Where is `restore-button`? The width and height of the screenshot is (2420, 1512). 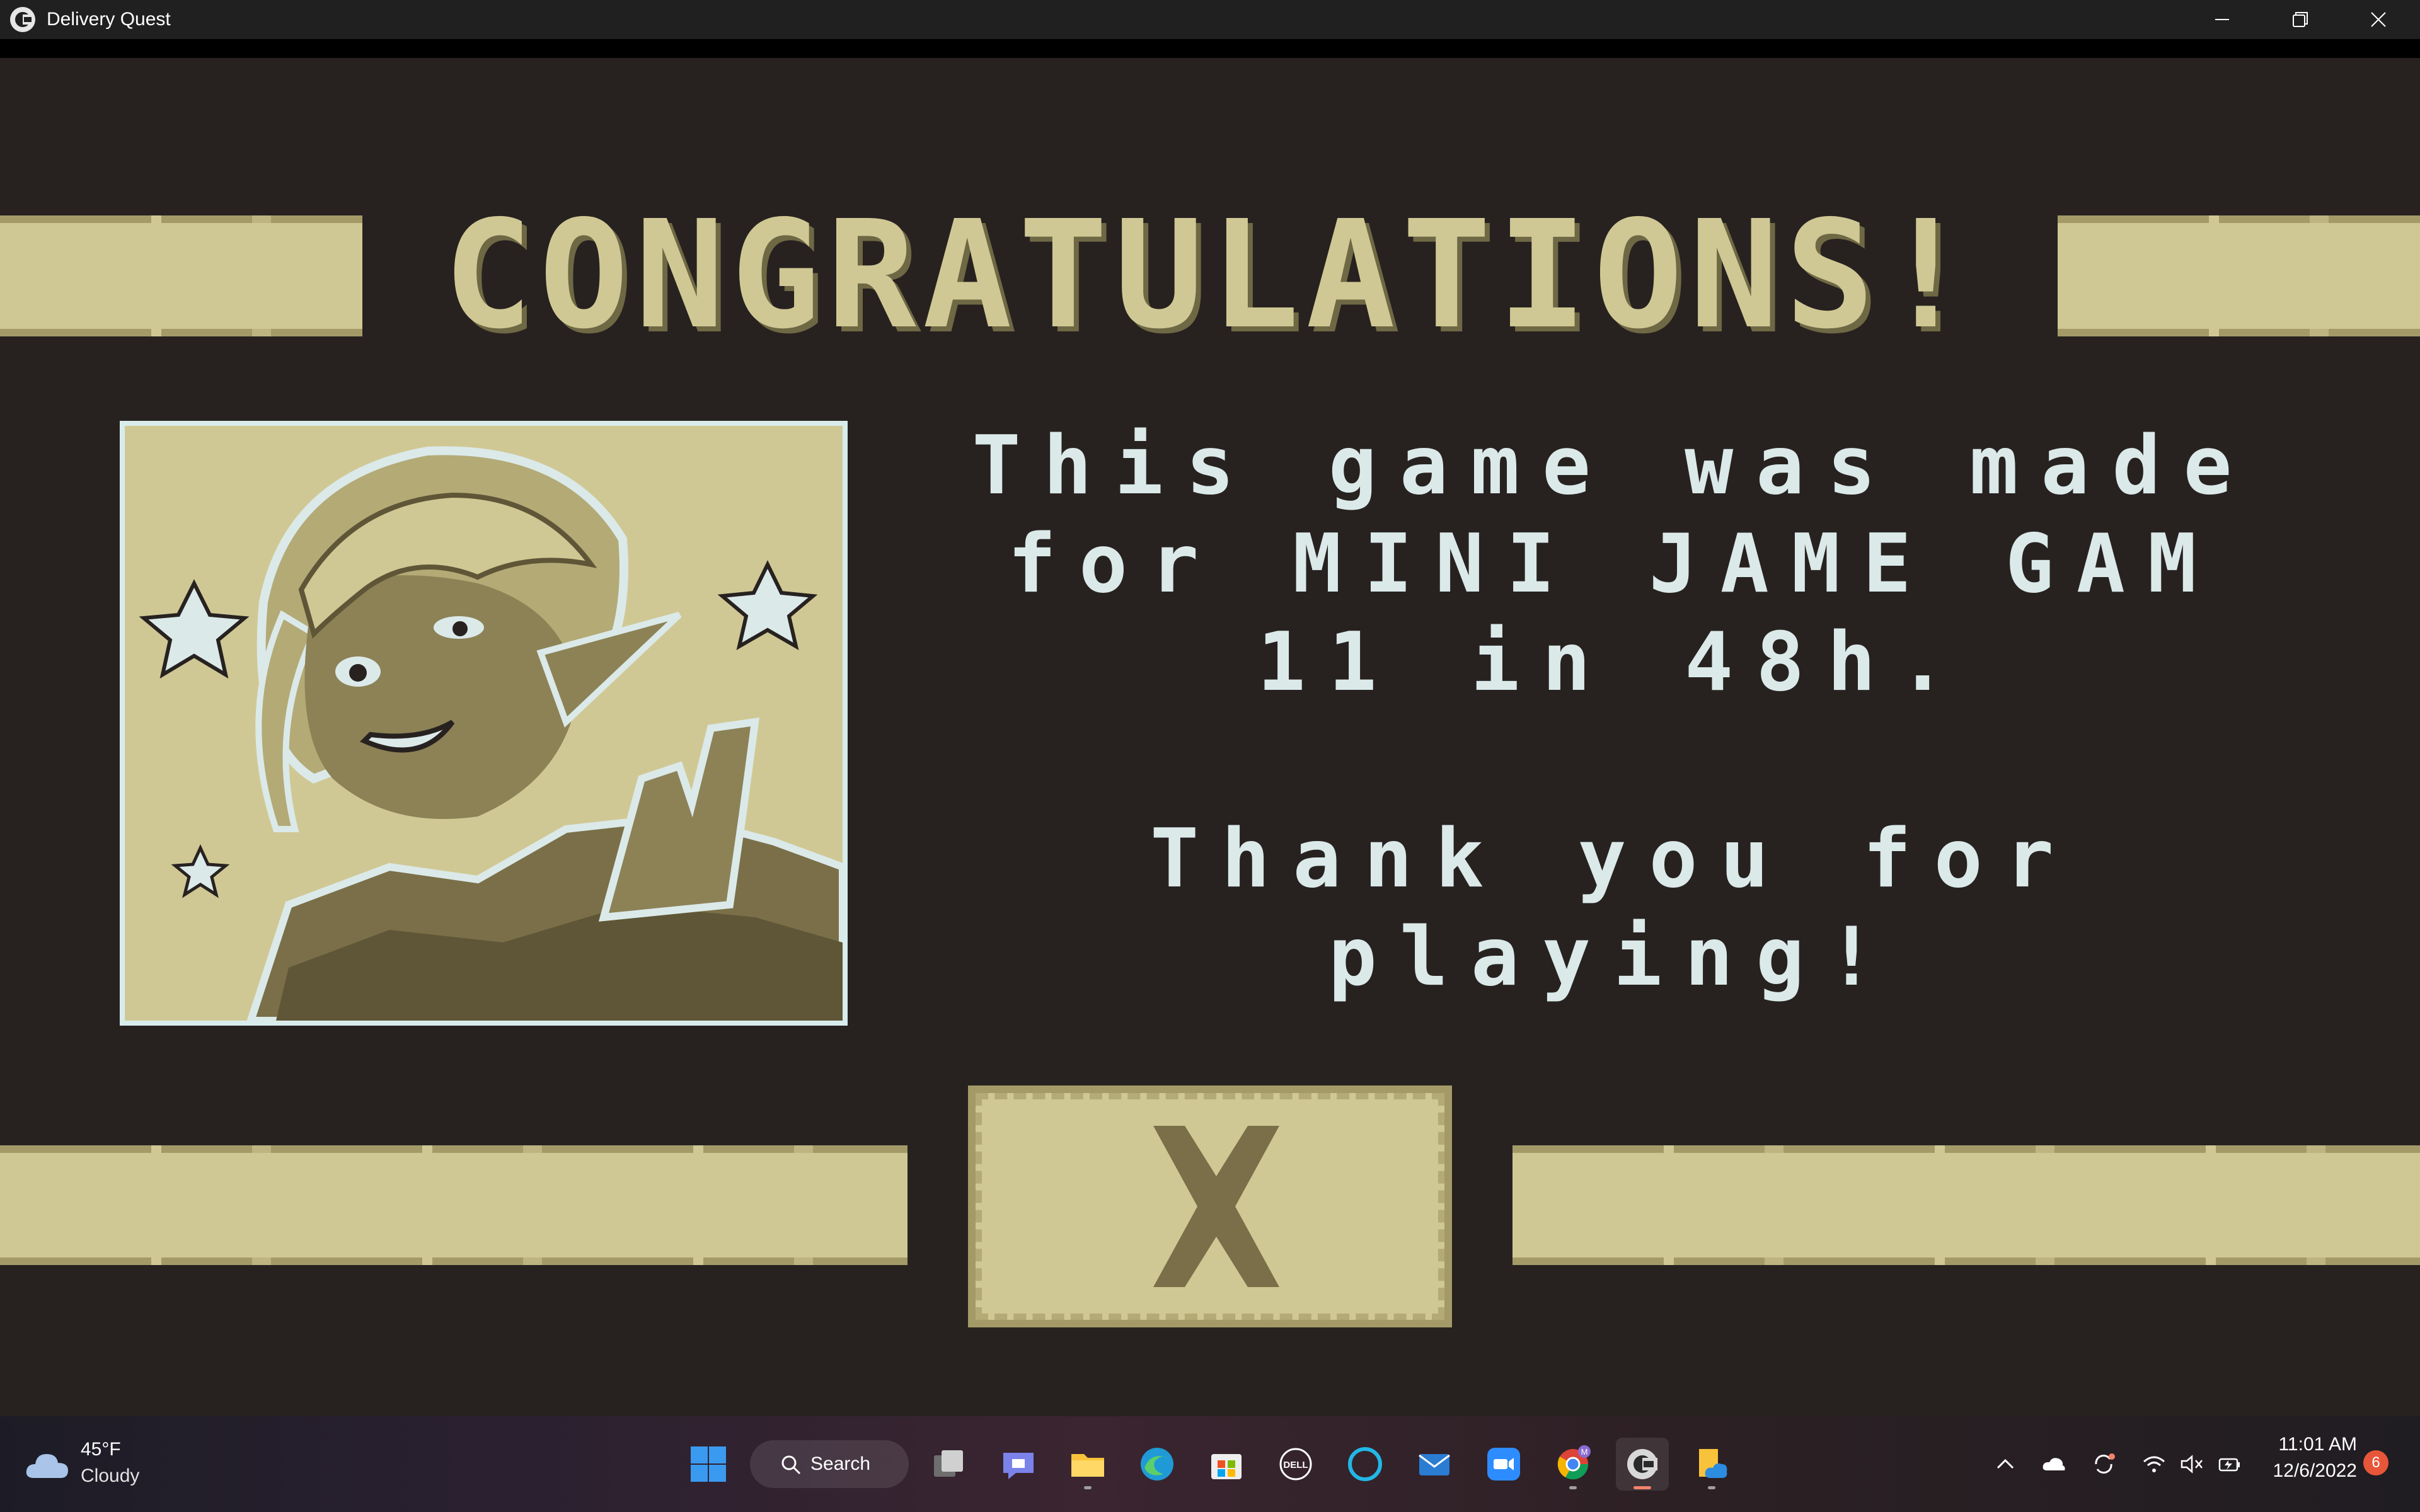
restore-button is located at coordinates (2300, 19).